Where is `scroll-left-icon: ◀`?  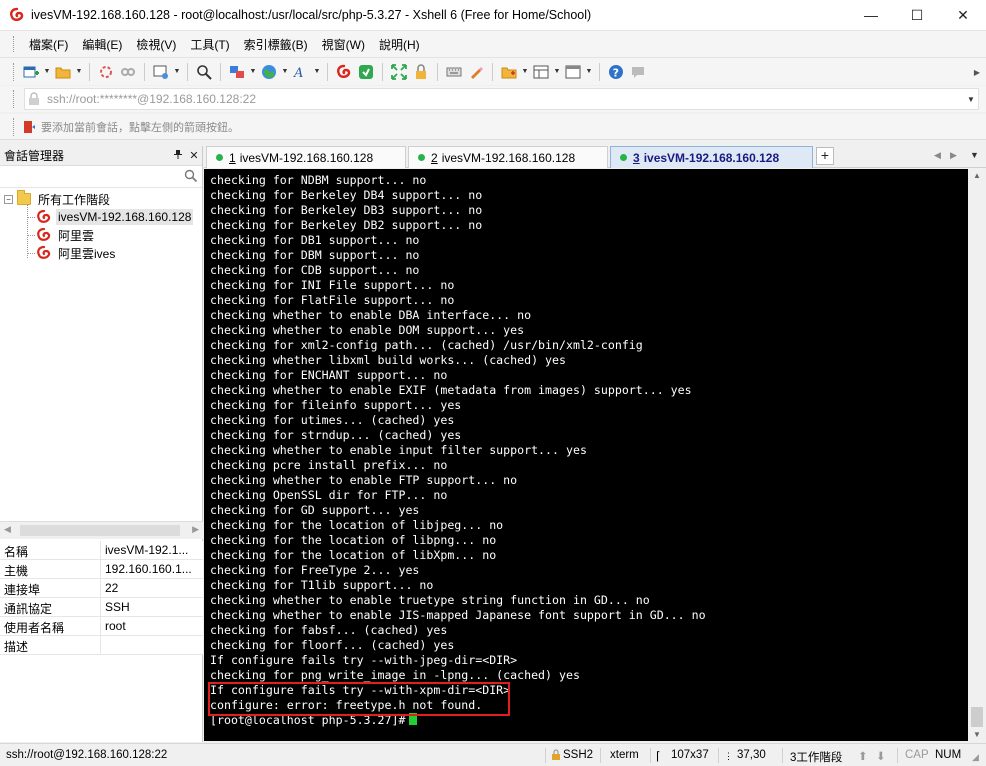
scroll-left-icon: ◀ is located at coordinates (7, 529).